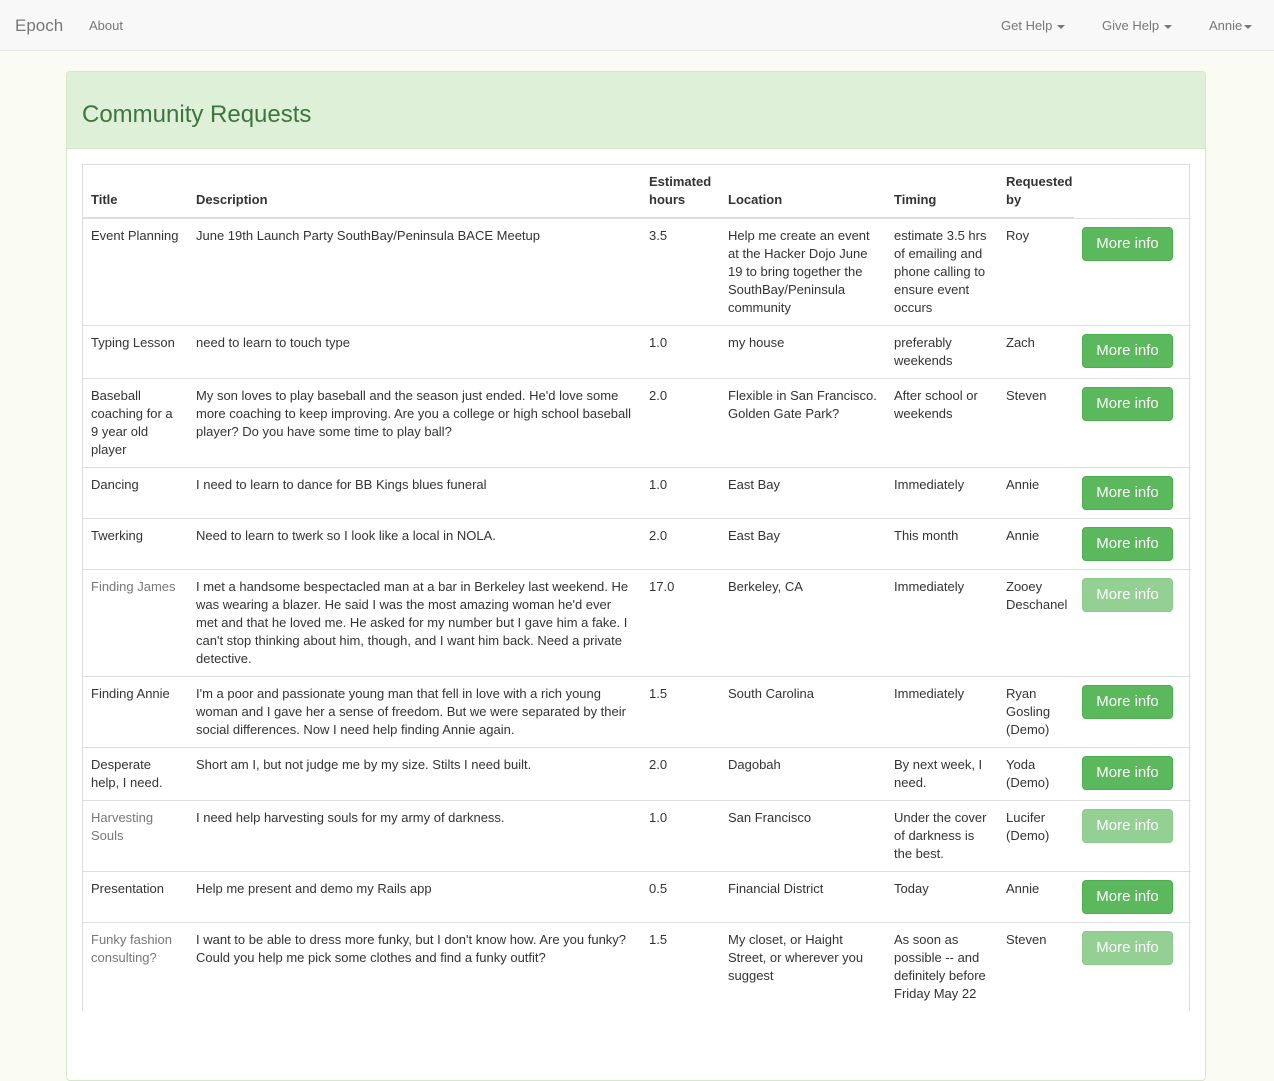  What do you see at coordinates (1036, 623) in the screenshot?
I see `row-requested-by: Zooey Deschanel` at bounding box center [1036, 623].